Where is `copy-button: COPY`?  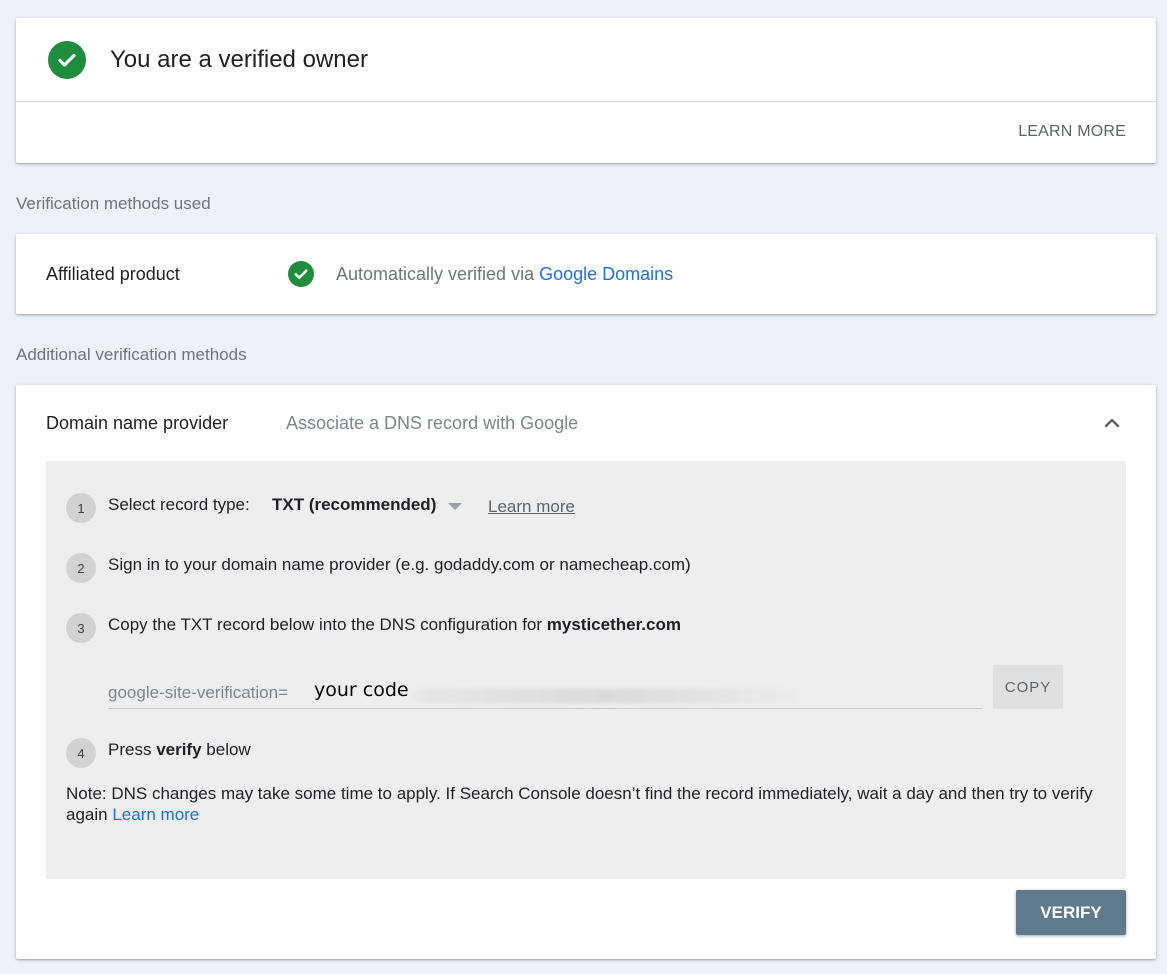
copy-button: COPY is located at coordinates (1028, 687).